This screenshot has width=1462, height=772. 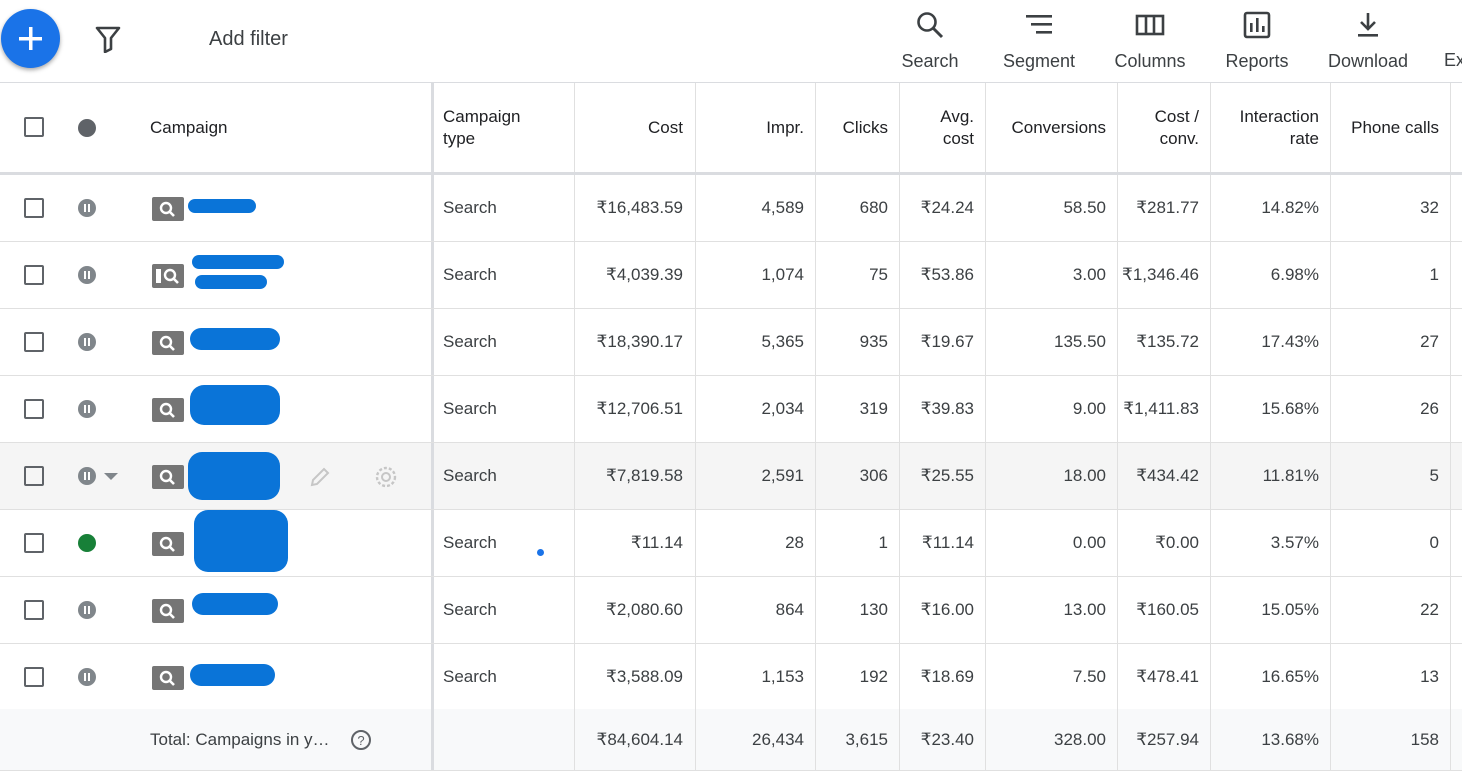 I want to click on cost-cell: ₹3,588.09, so click(x=644, y=676).